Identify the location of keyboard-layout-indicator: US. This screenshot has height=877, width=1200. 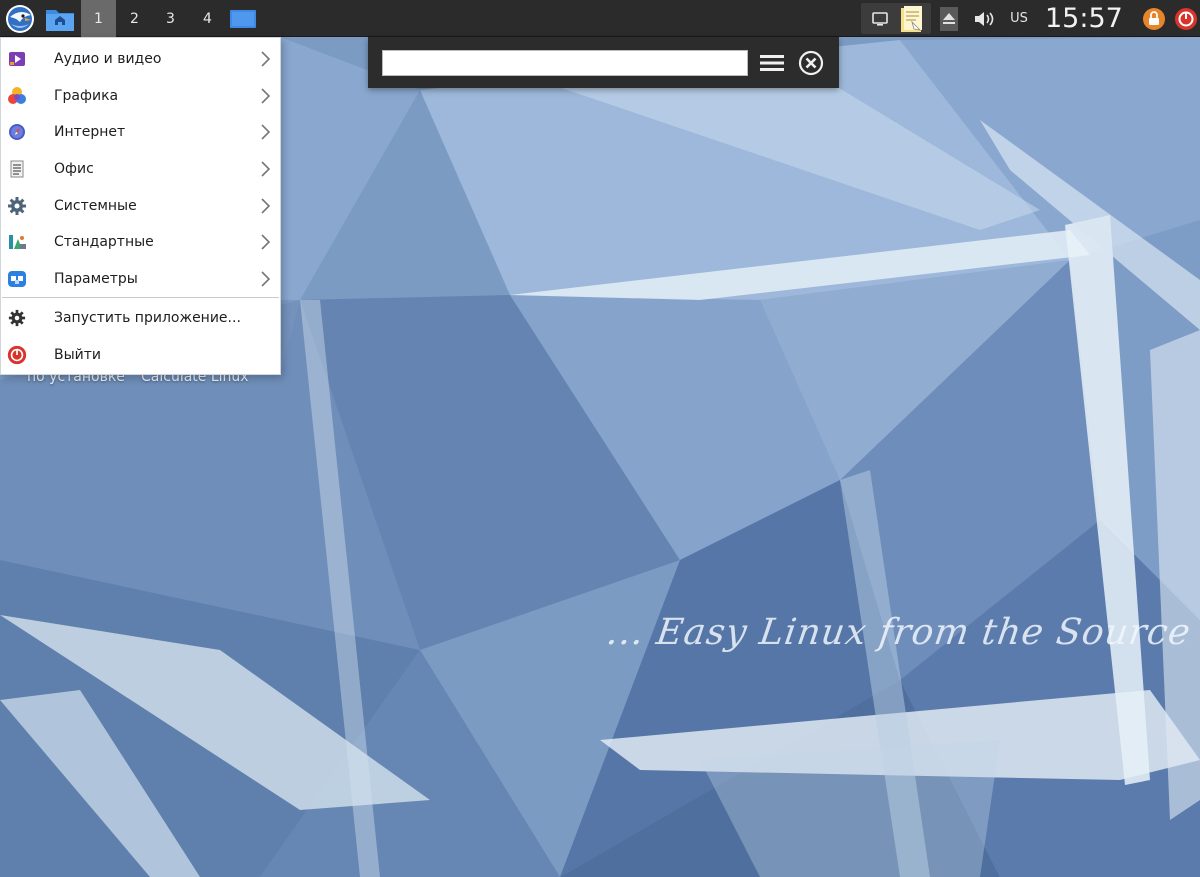
(1019, 18).